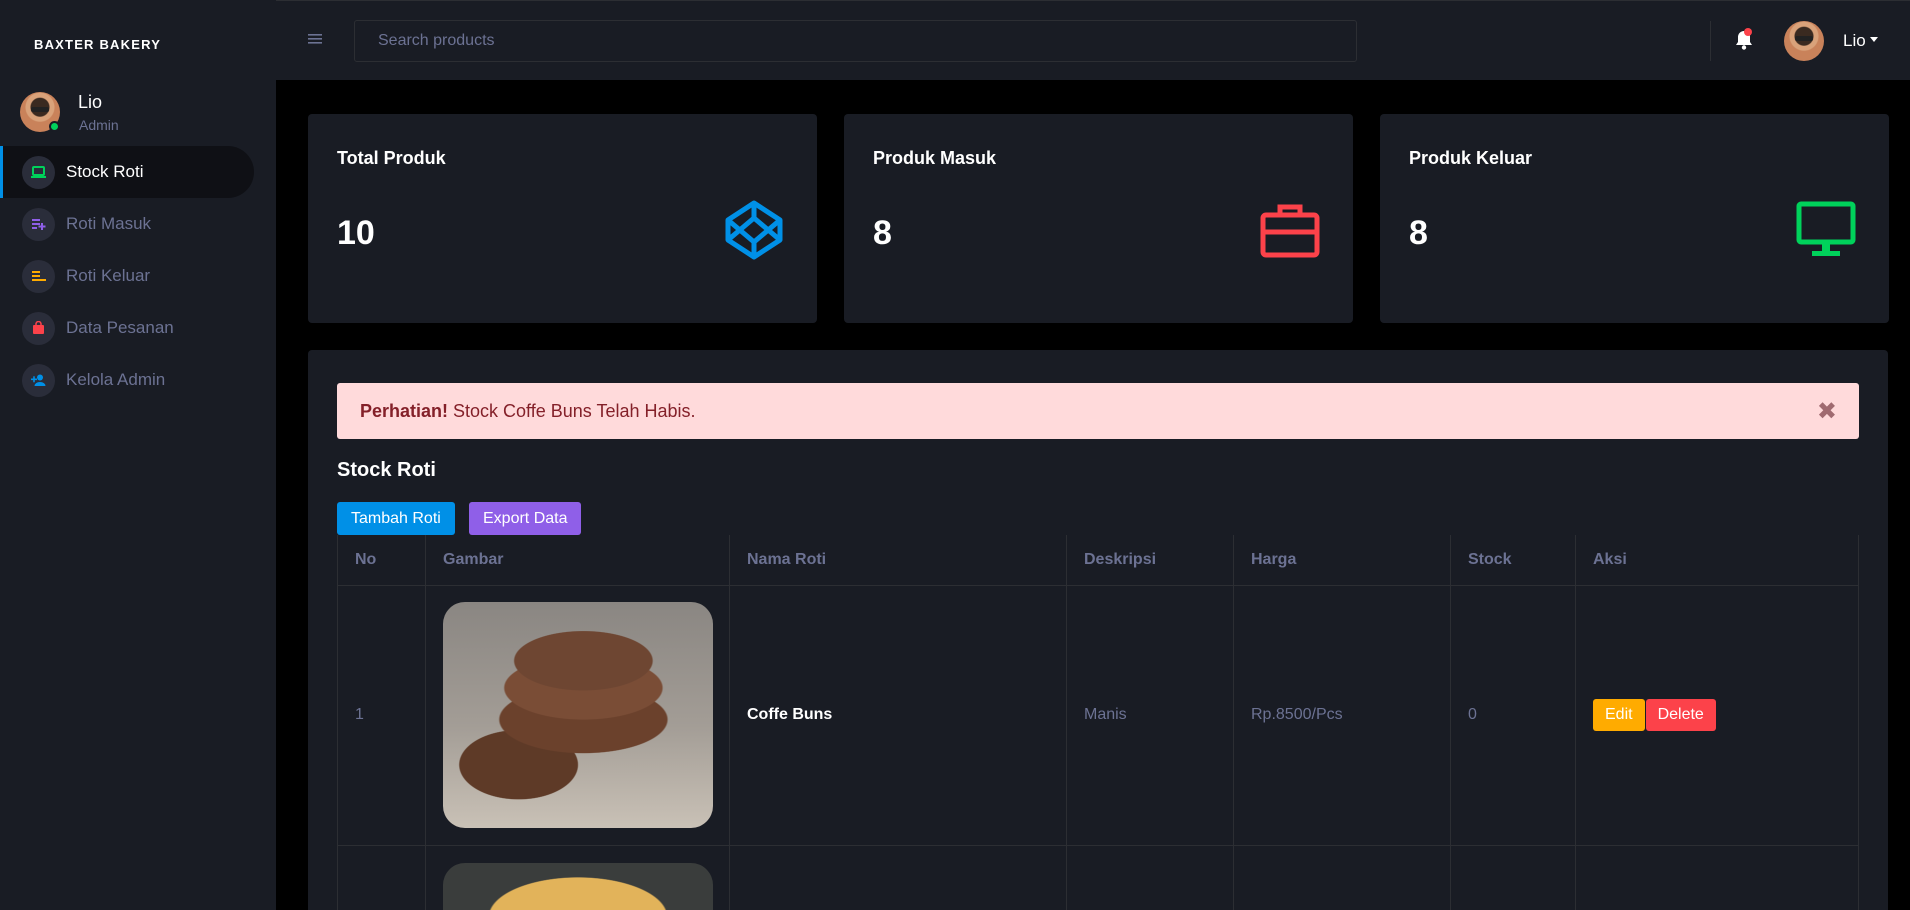  I want to click on sidebar-item-stock-roti: Stock Roti, so click(127, 172).